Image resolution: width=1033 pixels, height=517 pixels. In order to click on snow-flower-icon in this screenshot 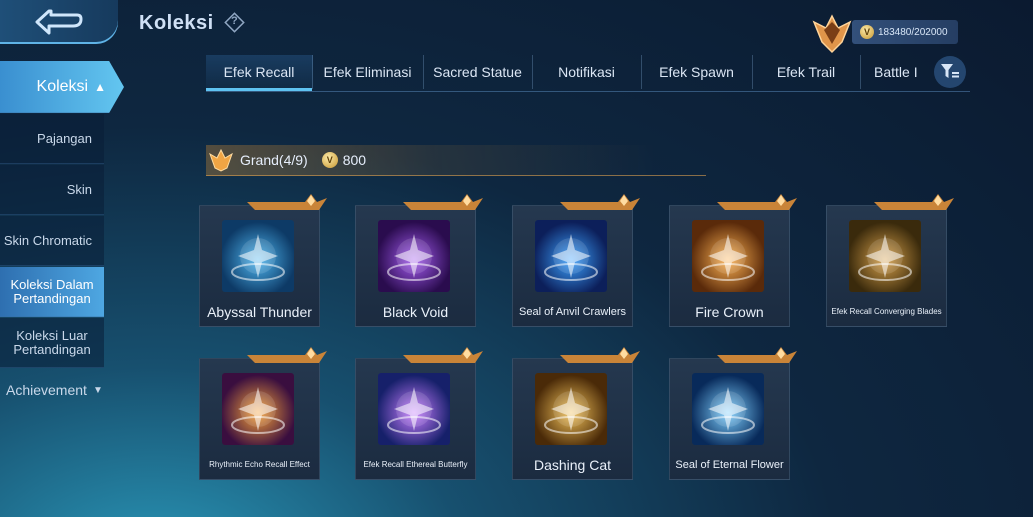, I will do `click(728, 409)`.